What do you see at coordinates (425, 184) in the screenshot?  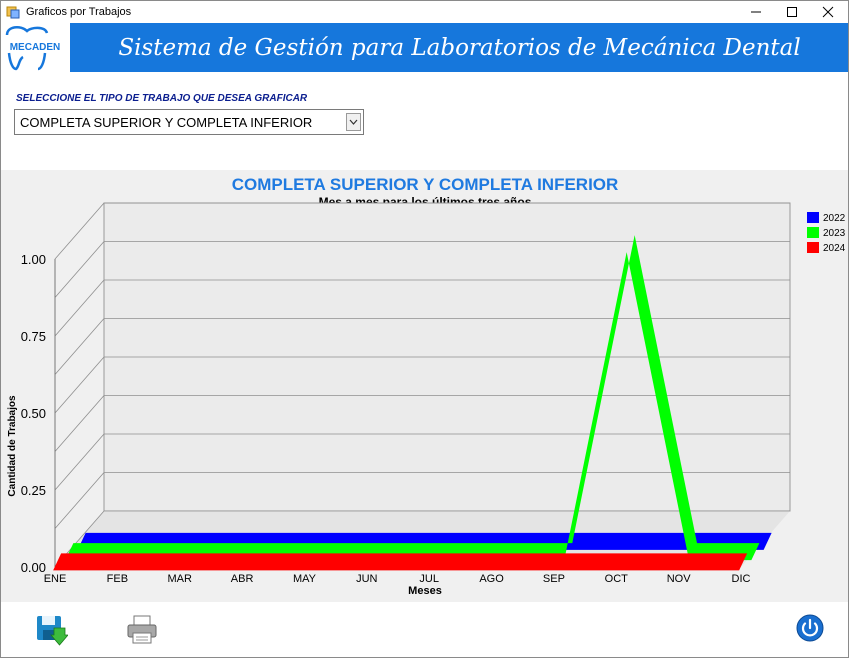 I see `chart-title: COMPLETA SUPERIOR Y COMPLETA INFERIOR` at bounding box center [425, 184].